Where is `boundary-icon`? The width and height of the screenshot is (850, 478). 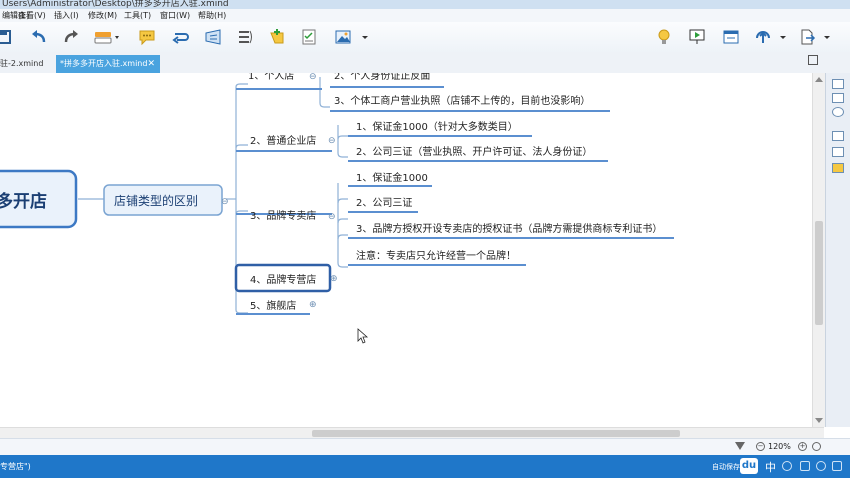 boundary-icon is located at coordinates (213, 37).